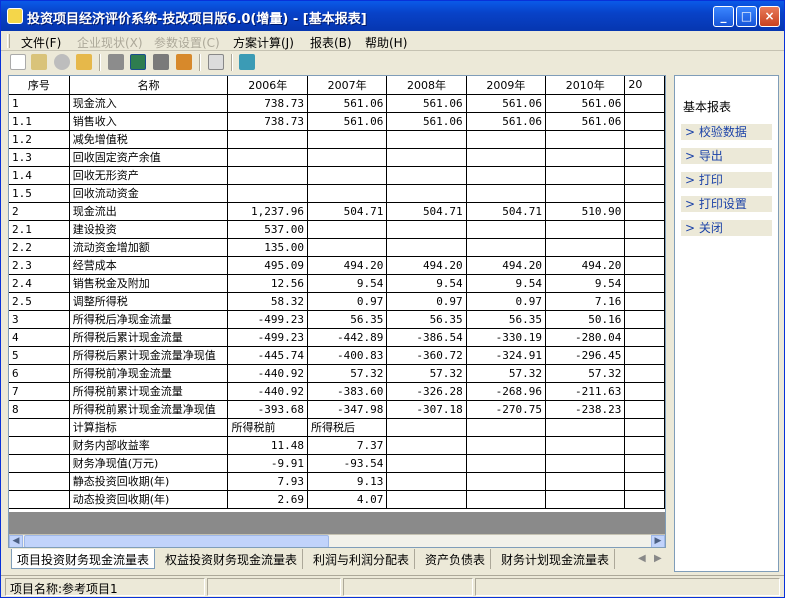 The height and width of the screenshot is (598, 785). What do you see at coordinates (149, 481) in the screenshot?
I see `indicator-name-cell: 静态投资回收期(年)` at bounding box center [149, 481].